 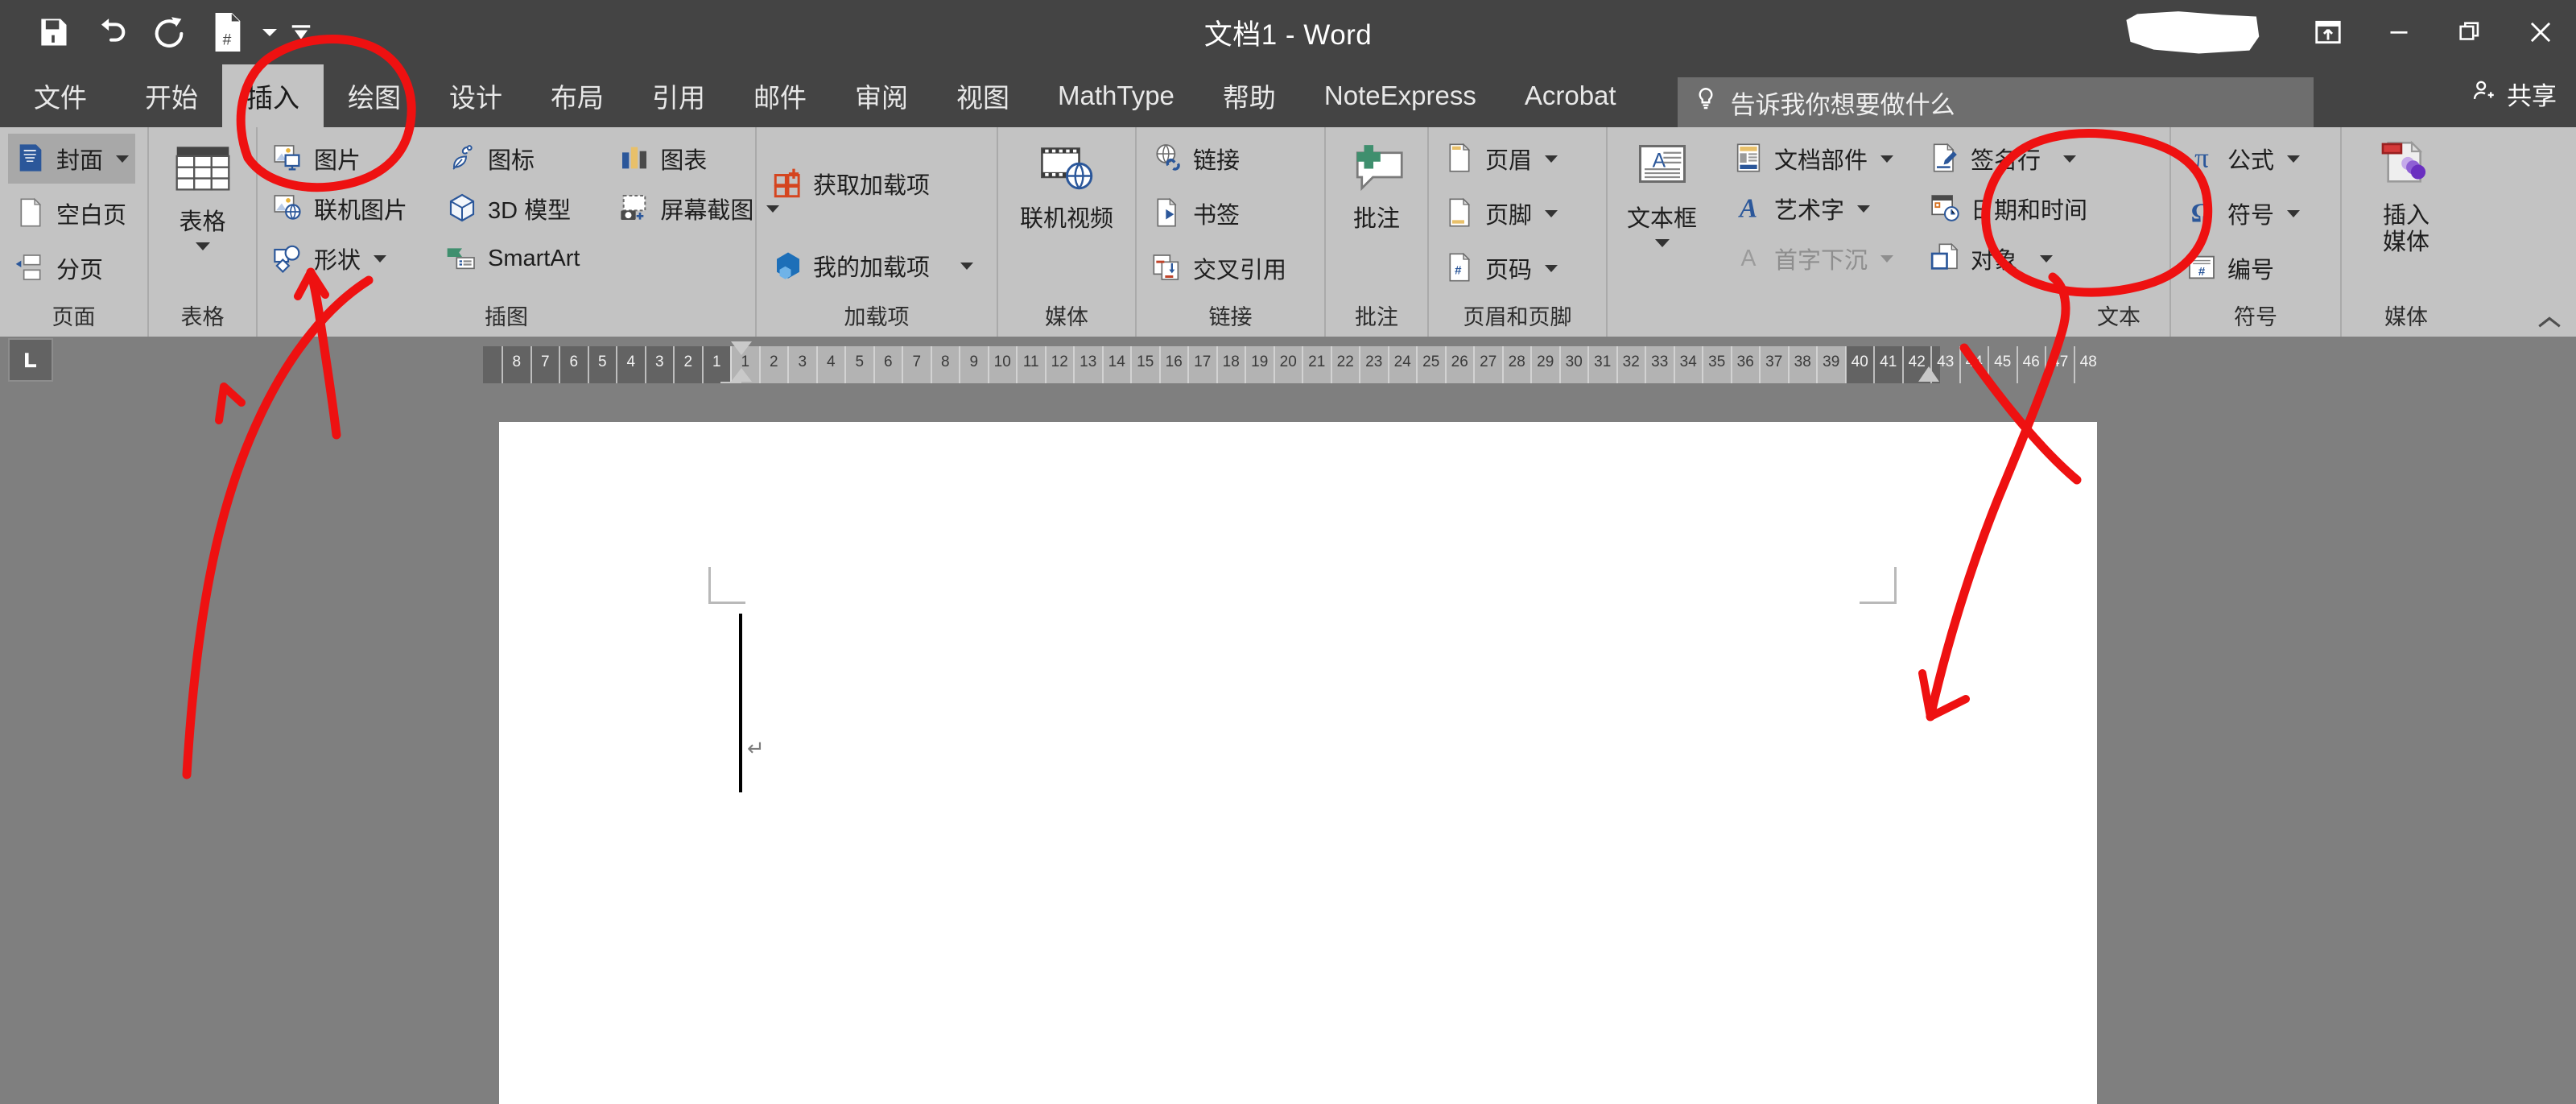 I want to click on tab-mailings: 邮件, so click(x=780, y=95).